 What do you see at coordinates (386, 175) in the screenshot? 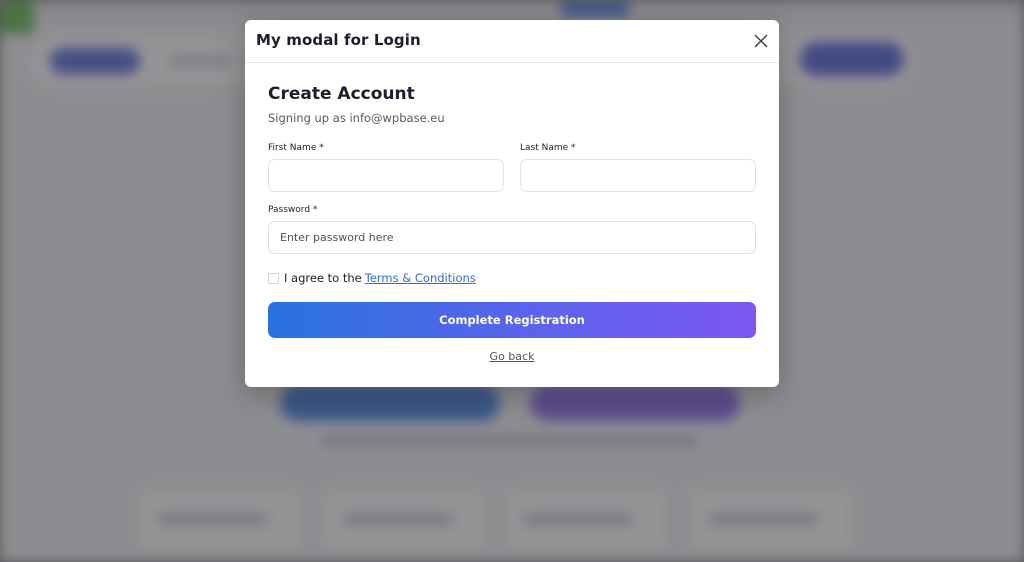
I see `first-name-input` at bounding box center [386, 175].